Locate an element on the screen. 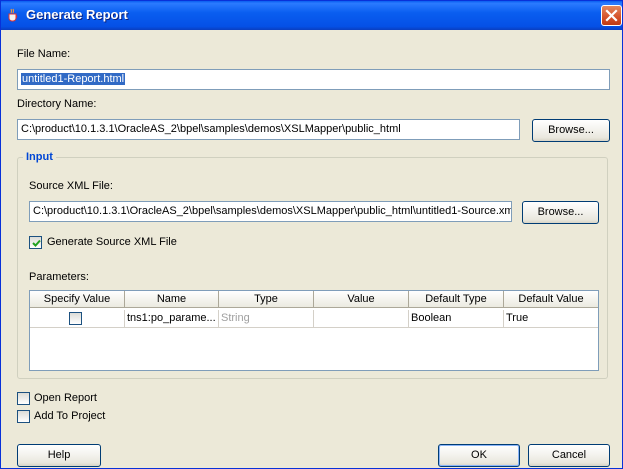  input-group-title: Input is located at coordinates (39, 157).